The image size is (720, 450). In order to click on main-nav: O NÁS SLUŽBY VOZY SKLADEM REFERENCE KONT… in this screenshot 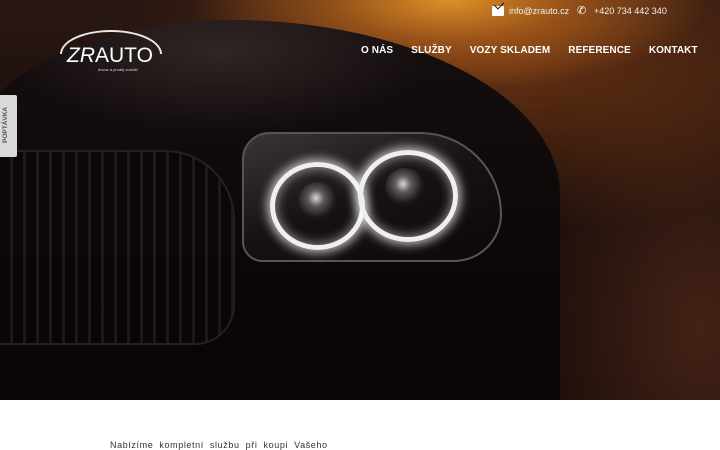, I will do `click(529, 50)`.